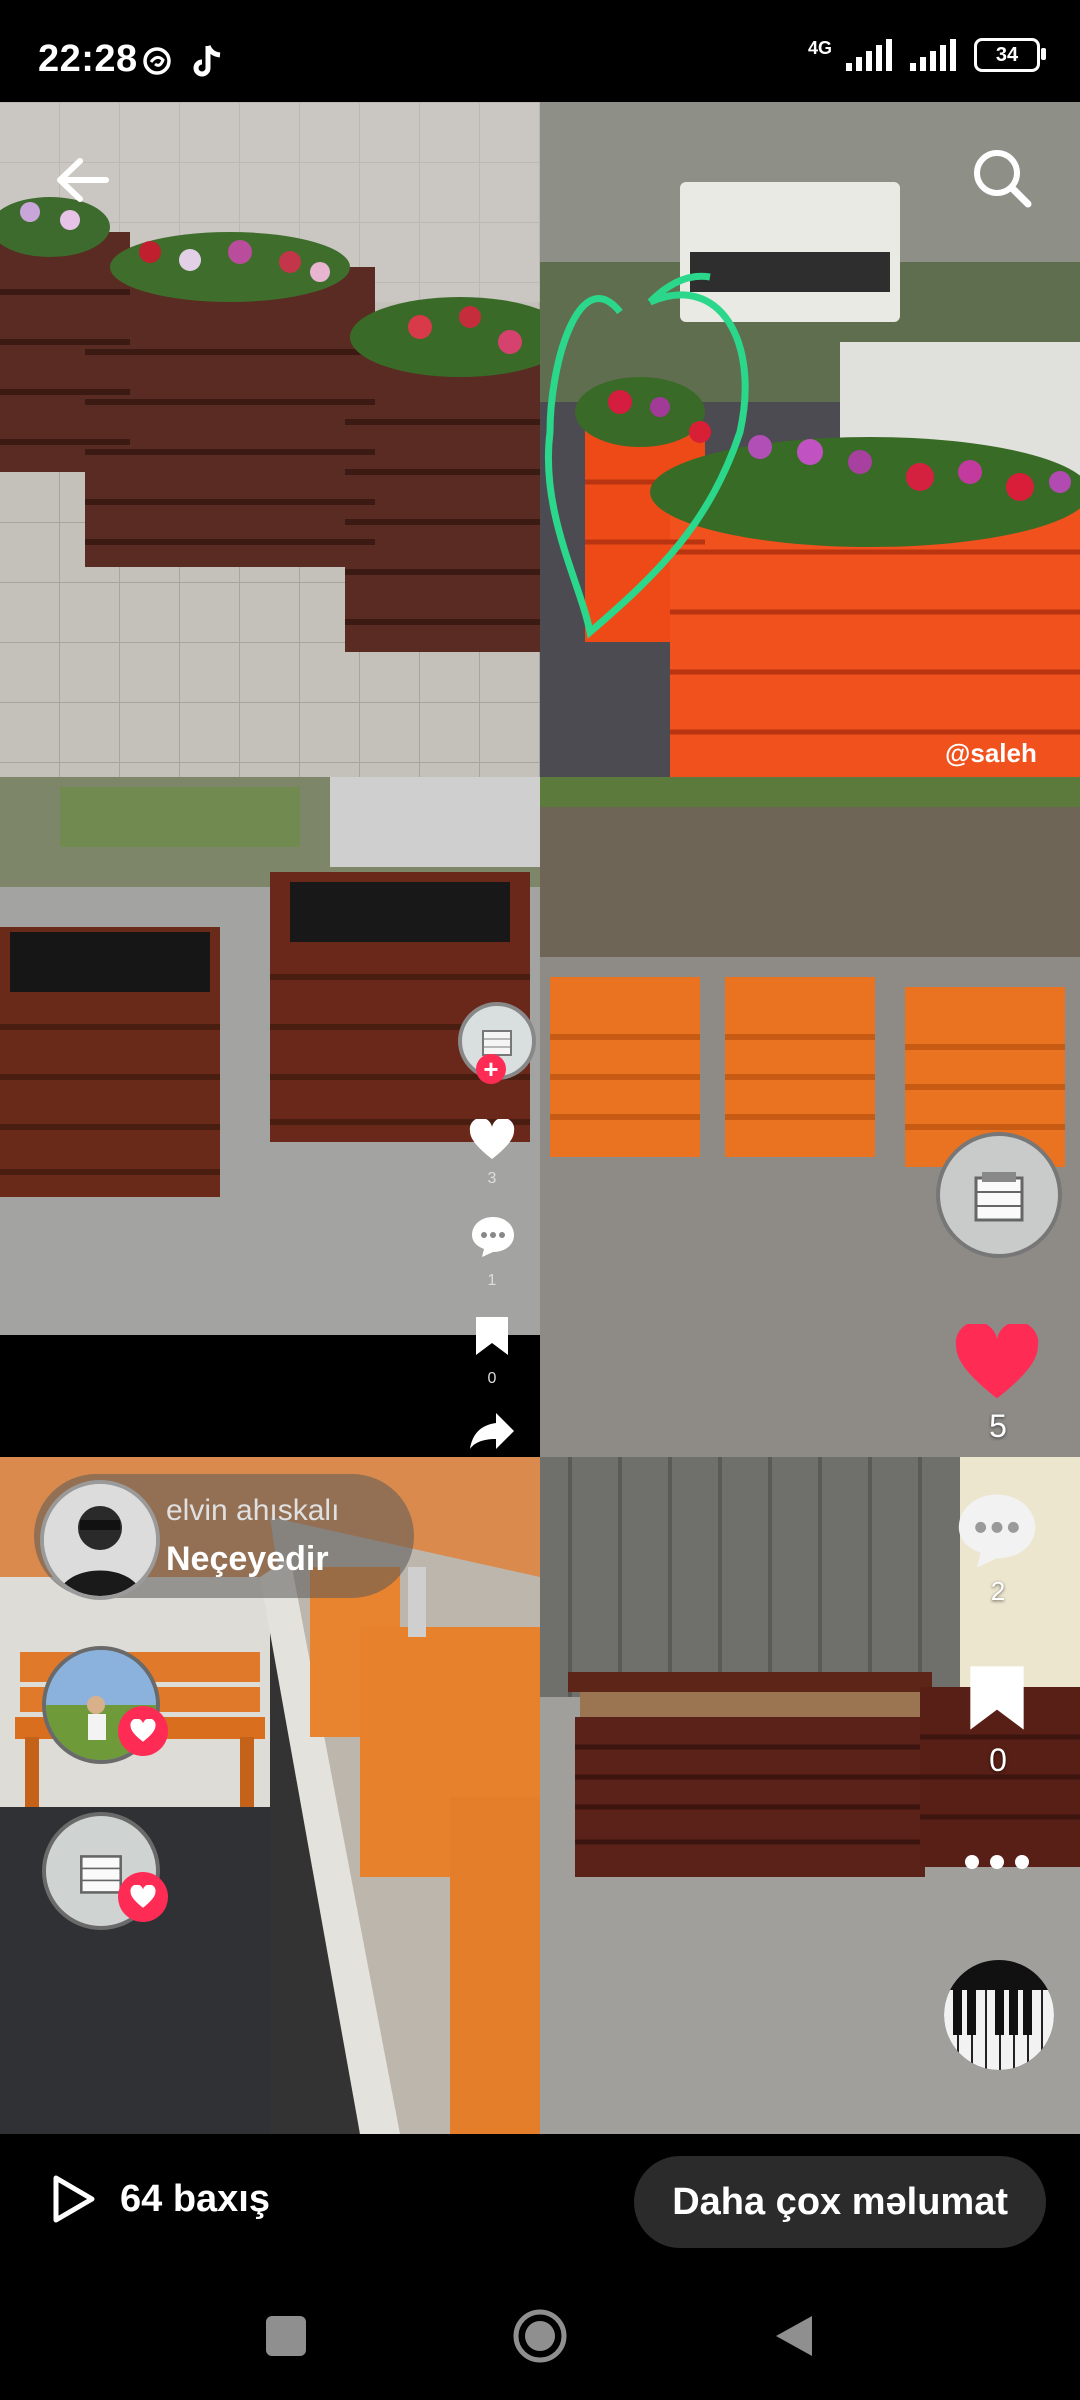 This screenshot has height=2400, width=1080. I want to click on creator-name: elvin ahıskalı, so click(253, 1510).